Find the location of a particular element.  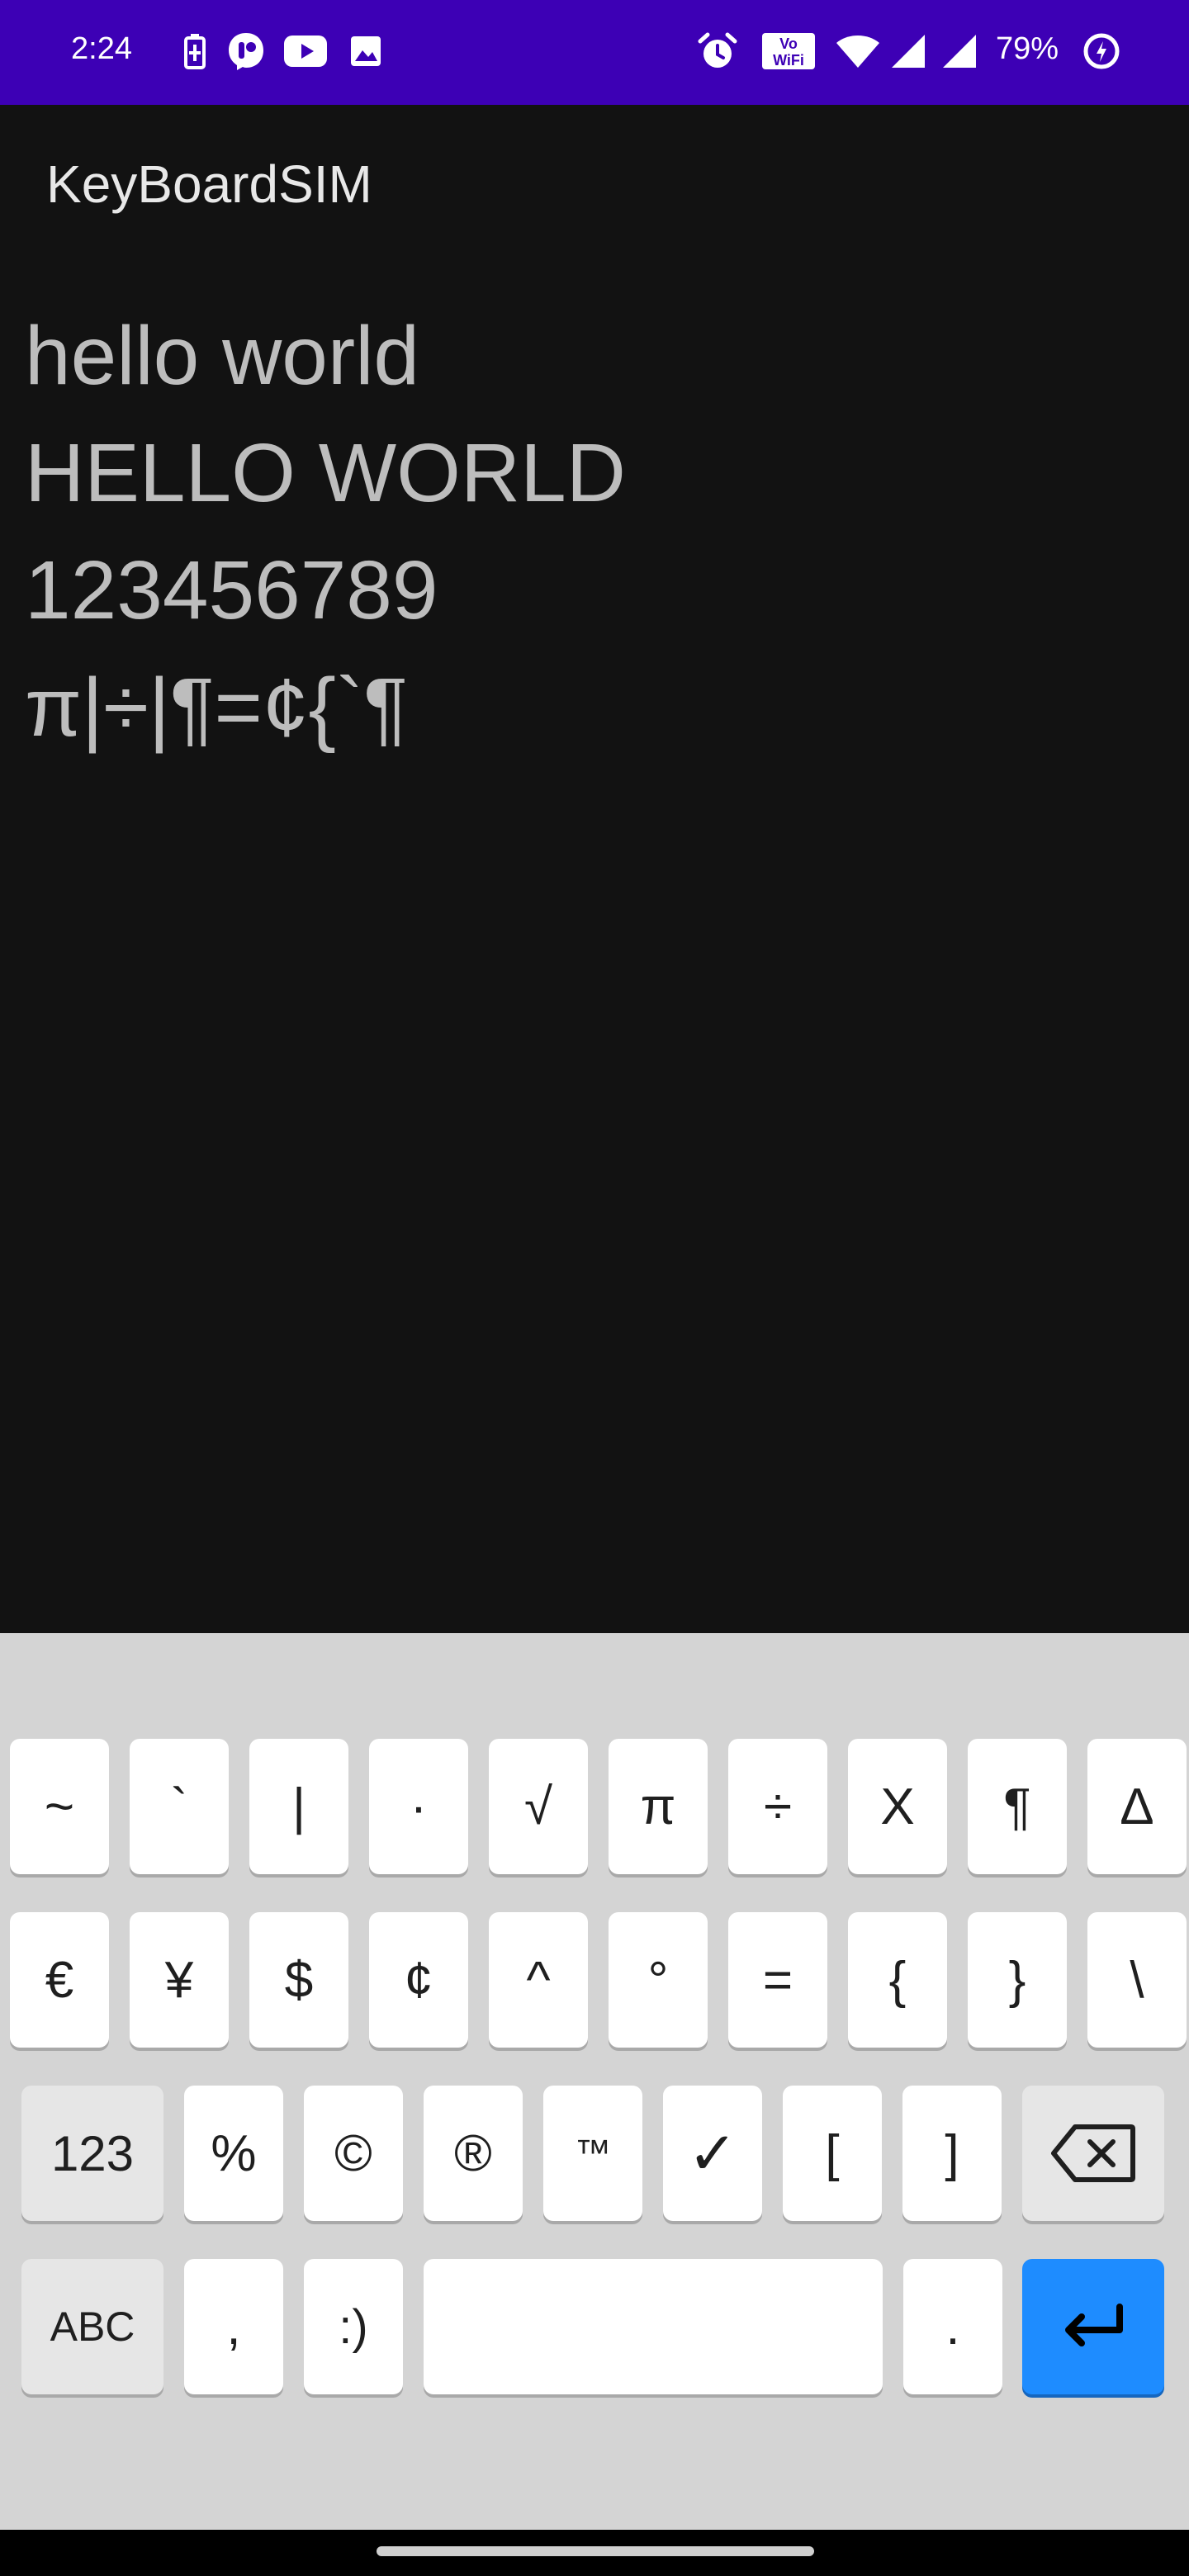

key-left-brace: { is located at coordinates (897, 1980).